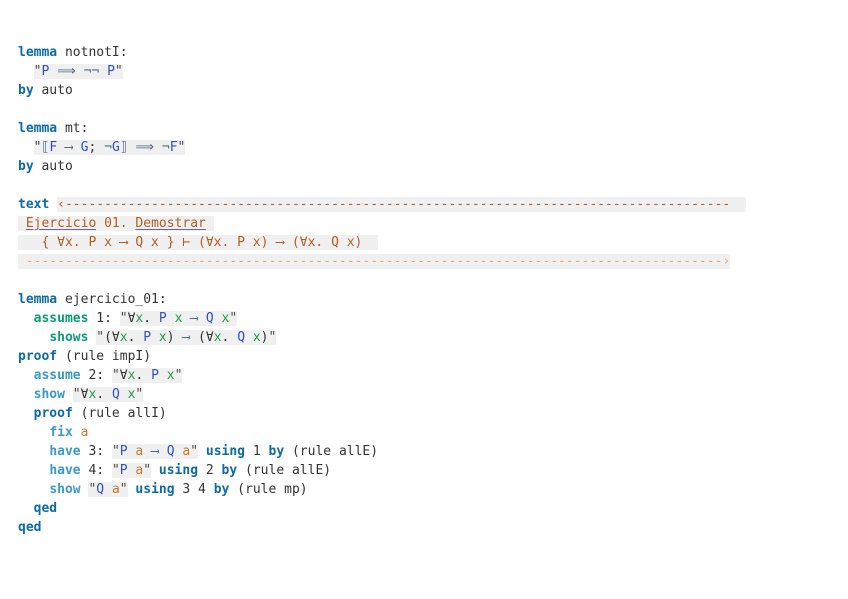 The width and height of the screenshot is (848, 599). Describe the element at coordinates (61, 318) in the screenshot. I see `tok-kw3: assumes` at that location.